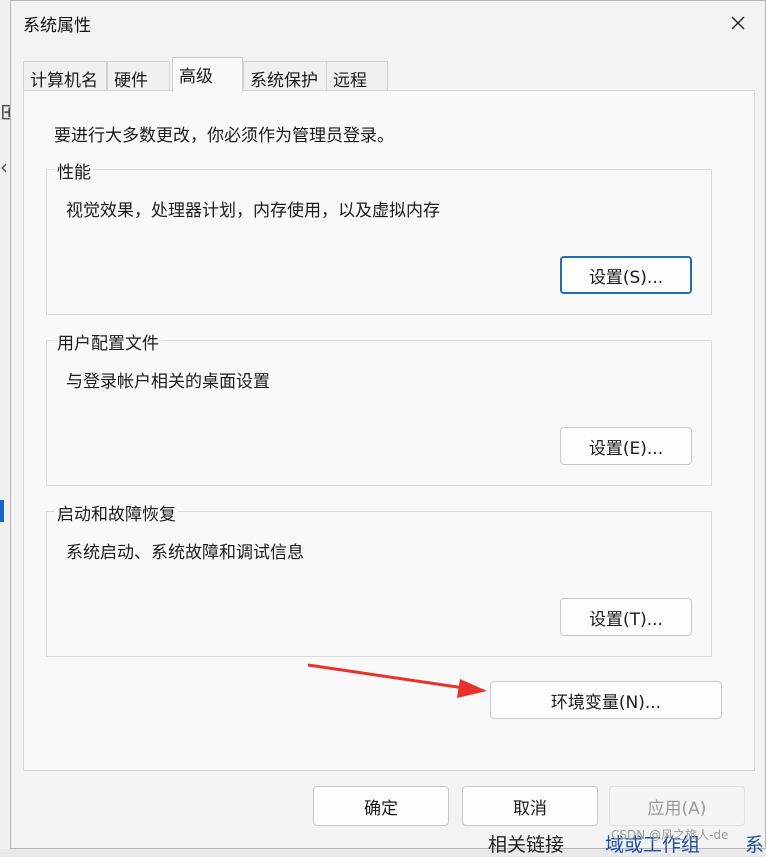  I want to click on close-icon, so click(738, 23).